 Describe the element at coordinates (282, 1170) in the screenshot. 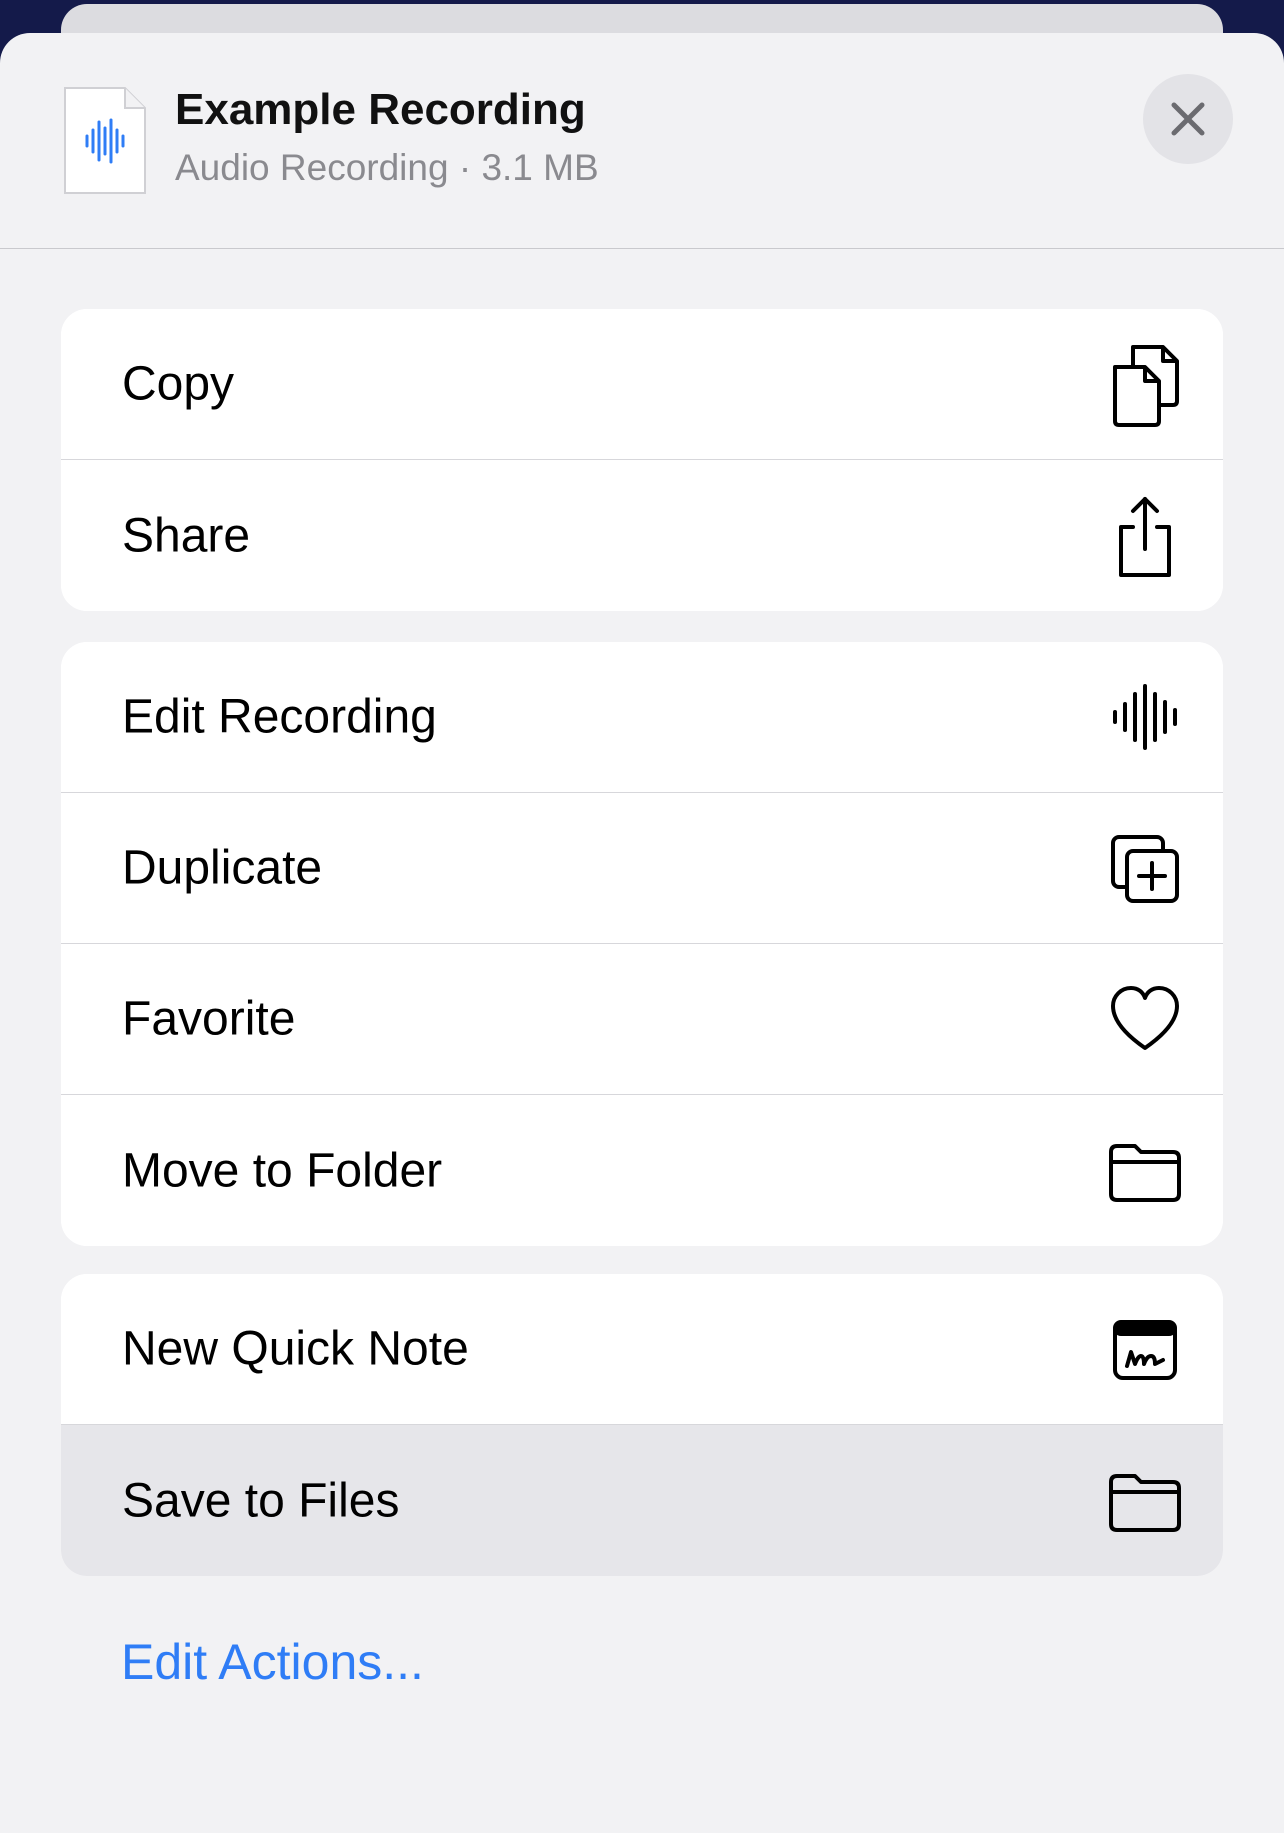

I see `row-label: Move to Folder` at that location.